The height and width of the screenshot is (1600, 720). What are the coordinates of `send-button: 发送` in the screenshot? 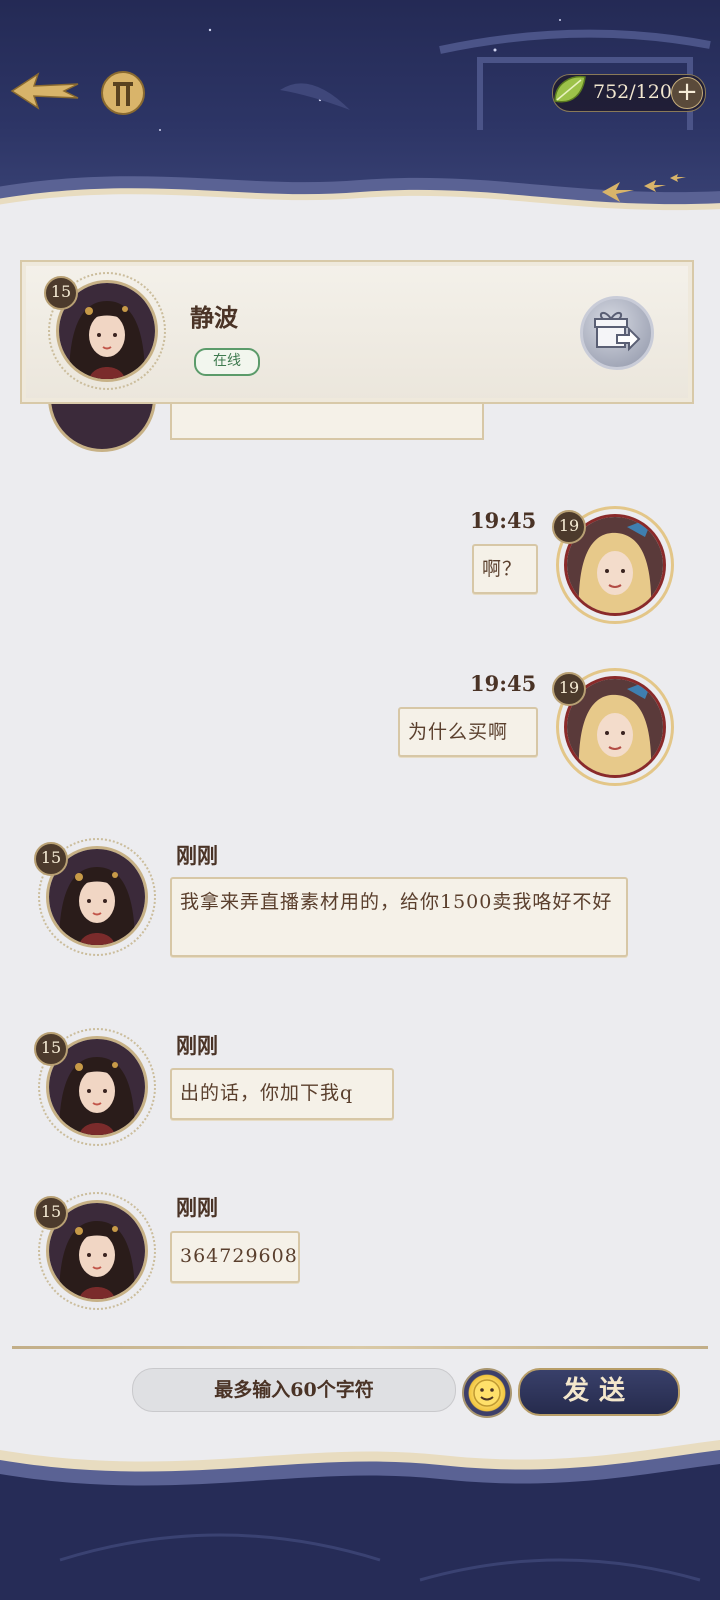 It's located at (599, 1392).